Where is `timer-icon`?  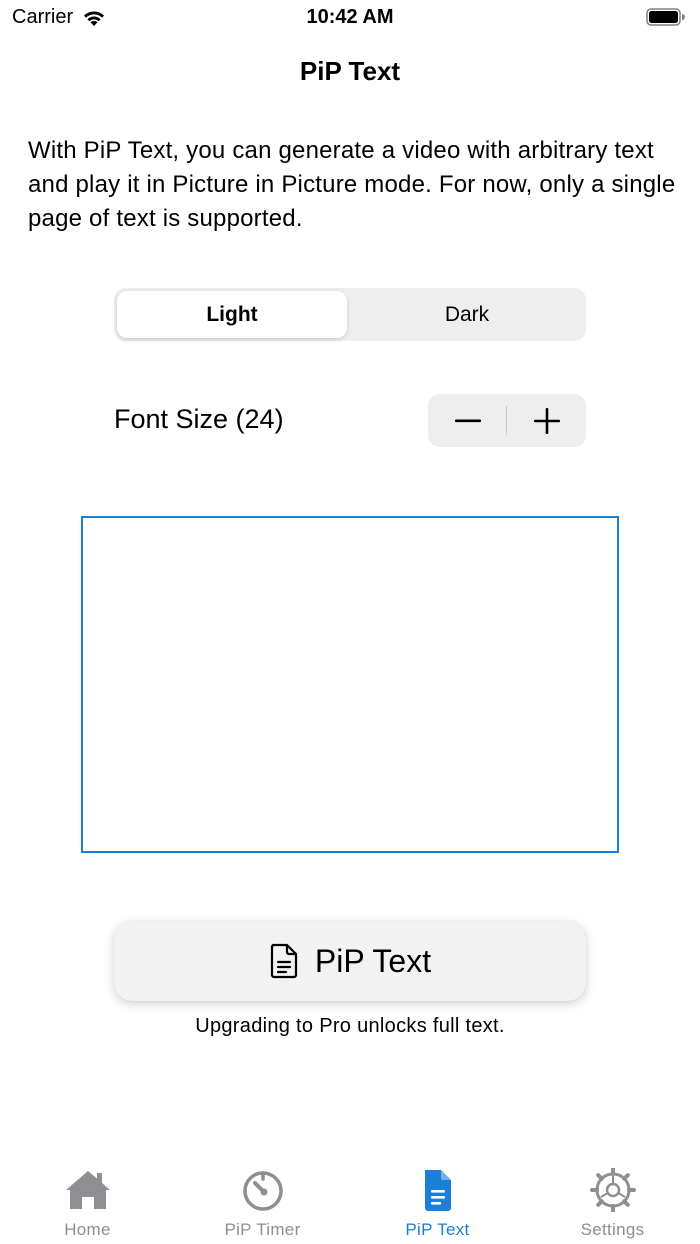
timer-icon is located at coordinates (262, 1191).